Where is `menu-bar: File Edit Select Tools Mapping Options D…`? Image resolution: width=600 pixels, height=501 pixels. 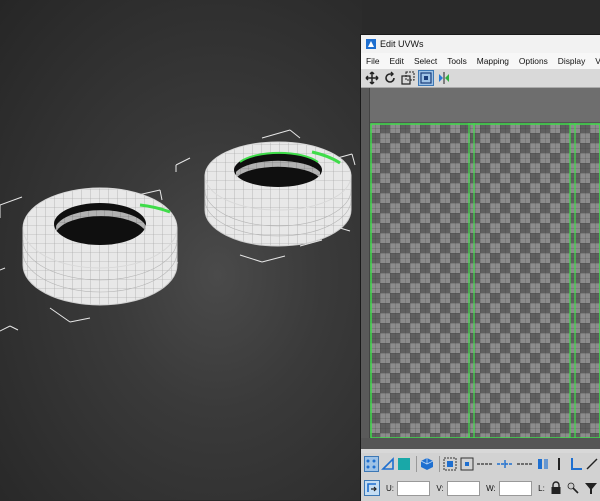 menu-bar: File Edit Select Tools Mapping Options D… is located at coordinates (480, 61).